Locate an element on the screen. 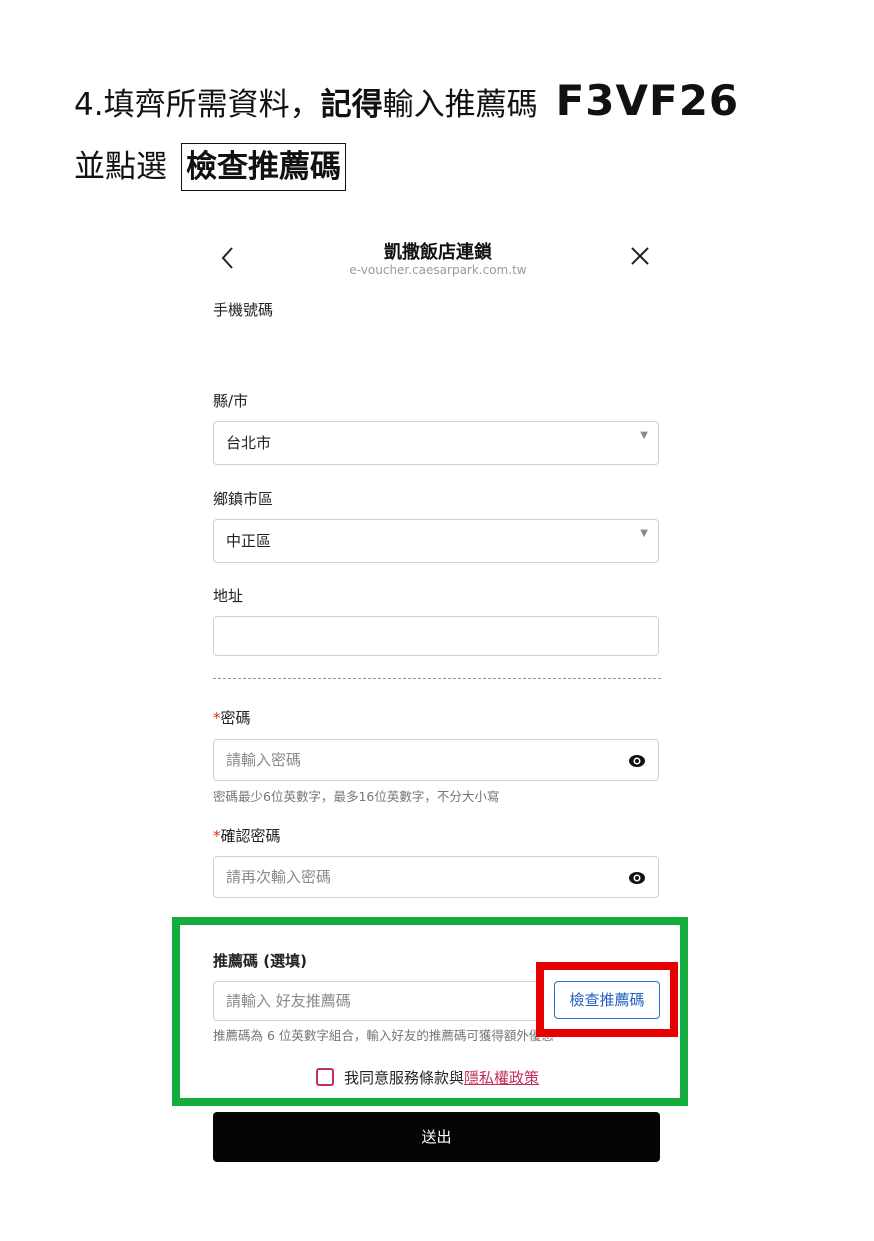 The height and width of the screenshot is (1241, 874). password-input: 請輸入密碼 is located at coordinates (436, 760).